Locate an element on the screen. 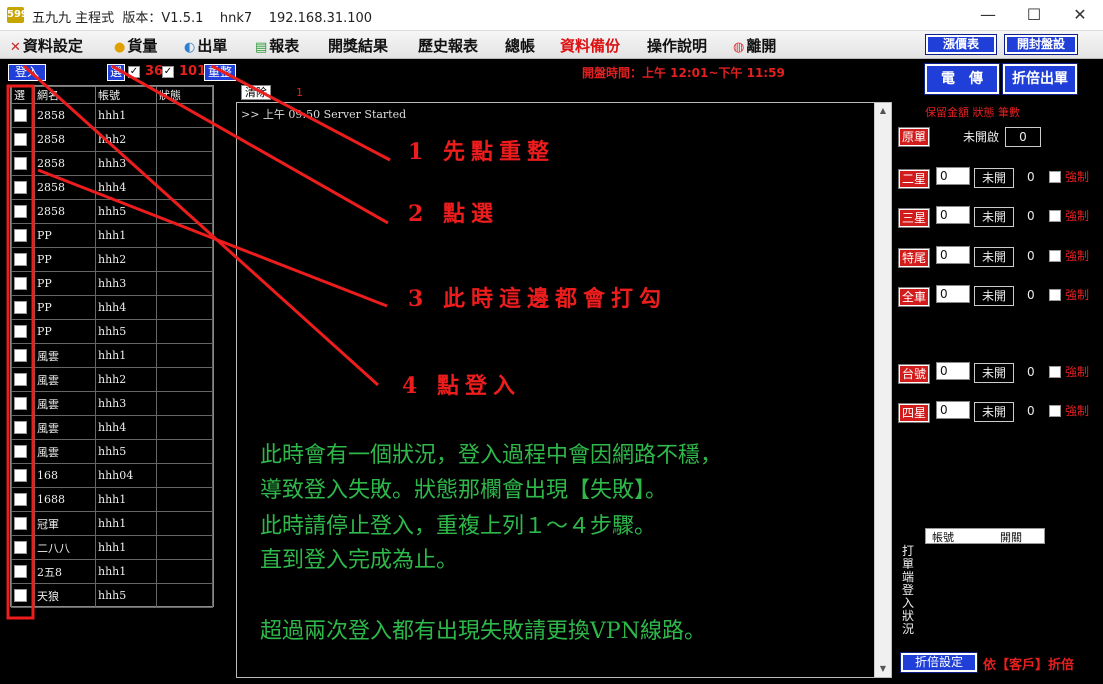  transmit-button: 電 傳 is located at coordinates (962, 79).